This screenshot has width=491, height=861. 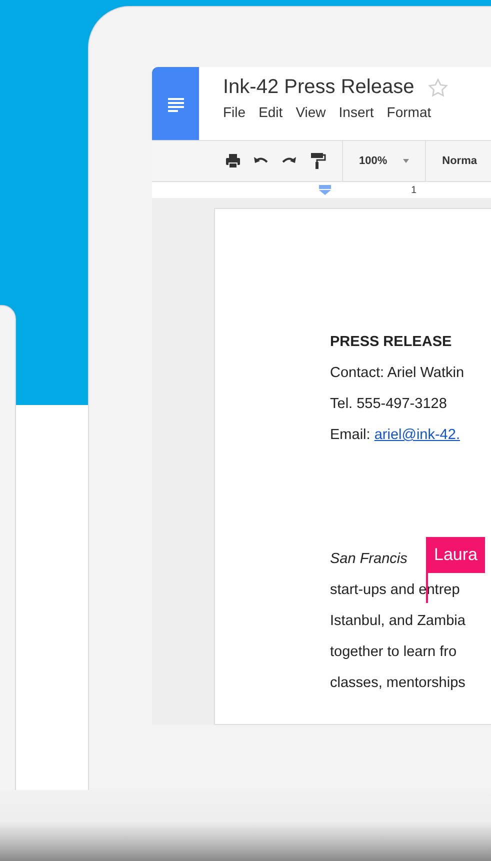 I want to click on print-icon, so click(x=233, y=161).